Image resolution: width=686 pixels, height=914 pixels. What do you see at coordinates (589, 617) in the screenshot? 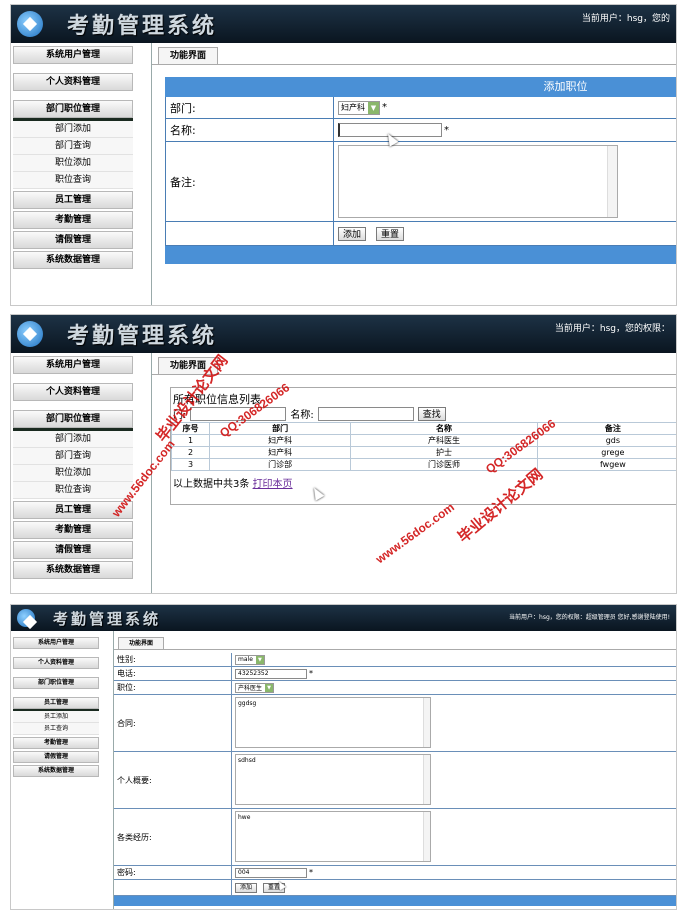
I see `current-user: 当前用户：hsg，您的权限：超级管理员 您好,感谢登陆使用!` at bounding box center [589, 617].